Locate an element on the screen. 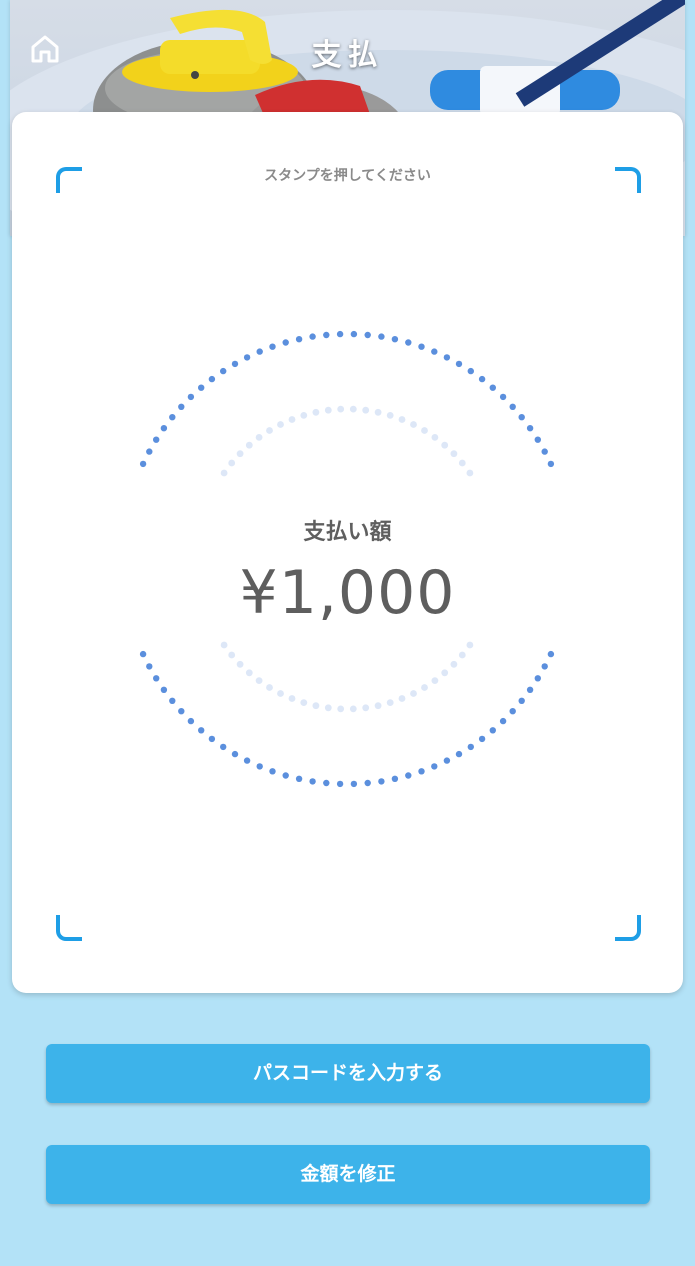 This screenshot has width=695, height=1266. enter-passcode-button: パスコードを入力する is located at coordinates (348, 1073).